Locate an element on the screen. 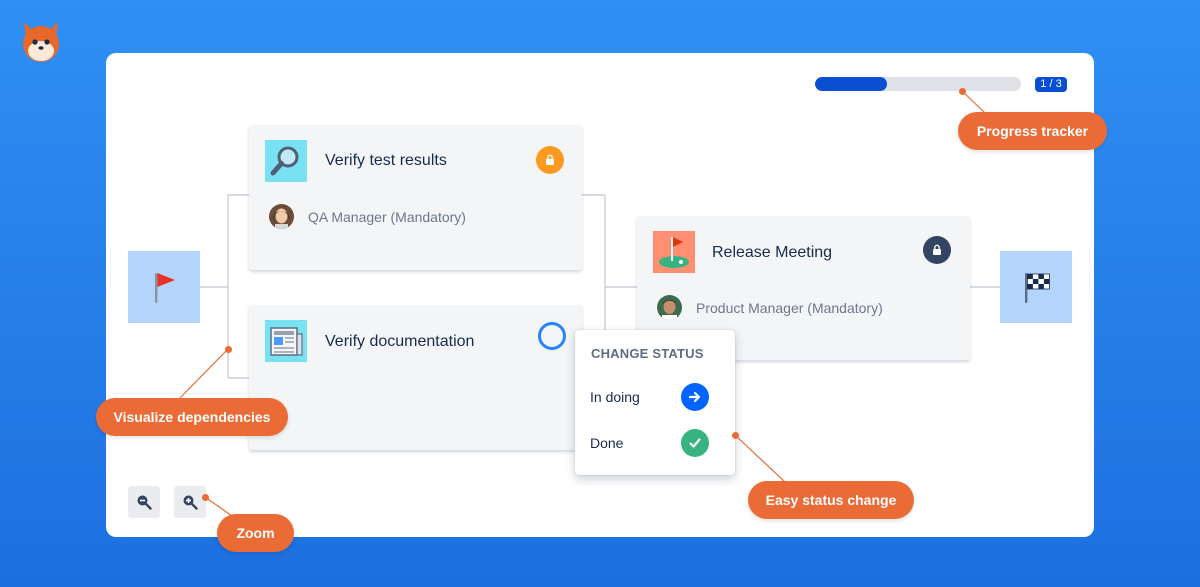 Image resolution: width=1200 pixels, height=587 pixels. fox-logo is located at coordinates (41, 41).